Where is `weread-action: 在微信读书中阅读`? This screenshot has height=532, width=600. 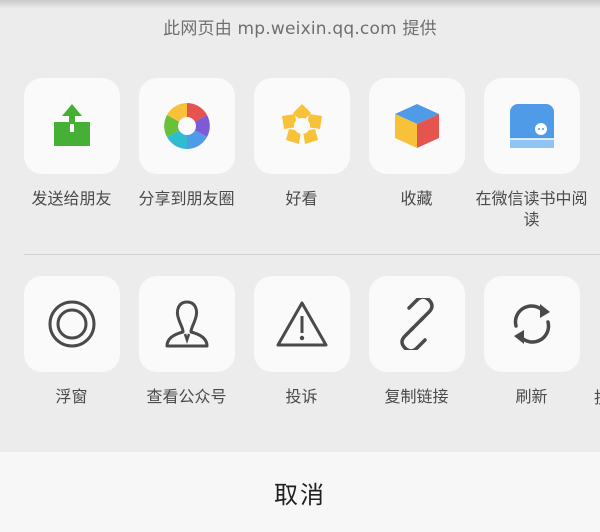 weread-action: 在微信读书中阅读 is located at coordinates (531, 154).